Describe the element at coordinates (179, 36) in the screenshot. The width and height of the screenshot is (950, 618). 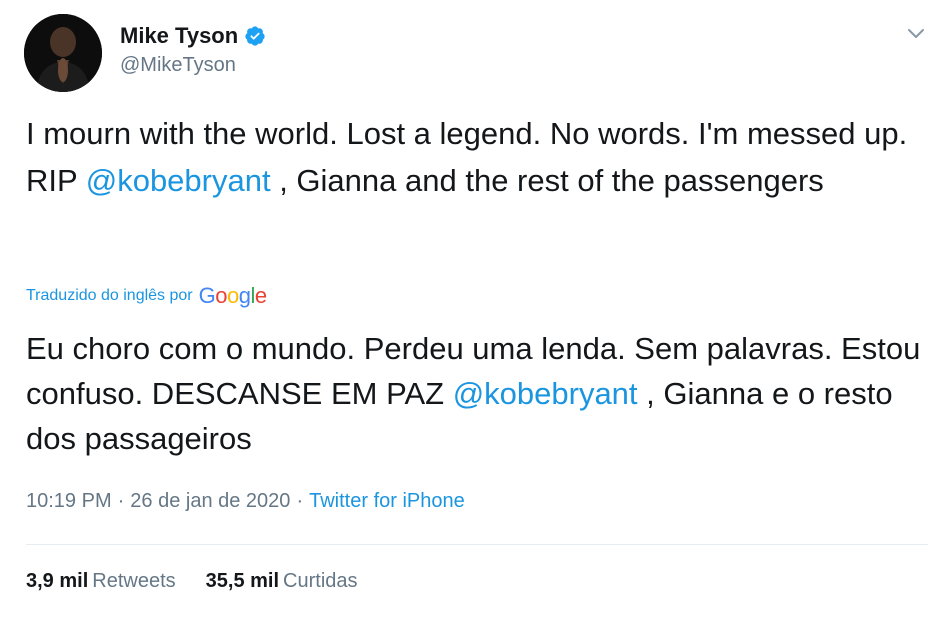
I see `display-name: Mike Tyson` at that location.